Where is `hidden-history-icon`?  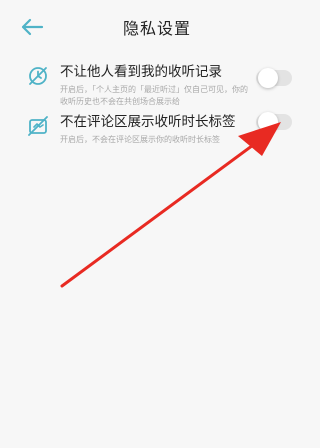 hidden-history-icon is located at coordinates (38, 76).